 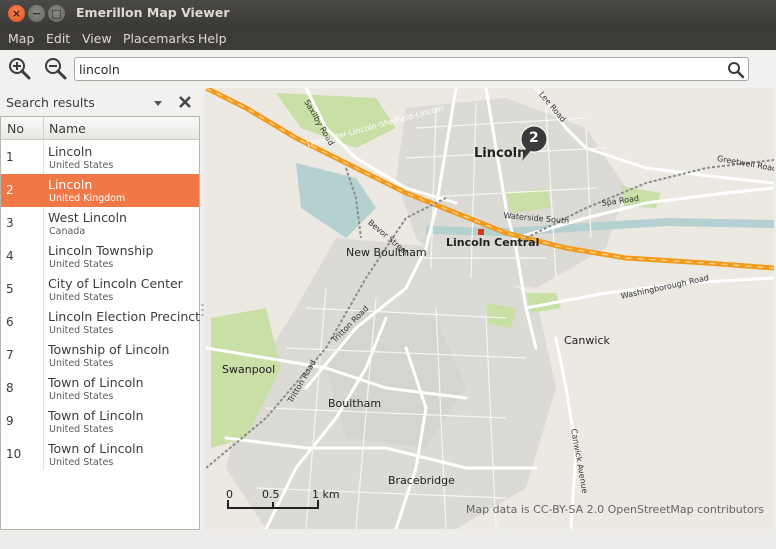 What do you see at coordinates (67, 231) in the screenshot?
I see `row-country: Canada` at bounding box center [67, 231].